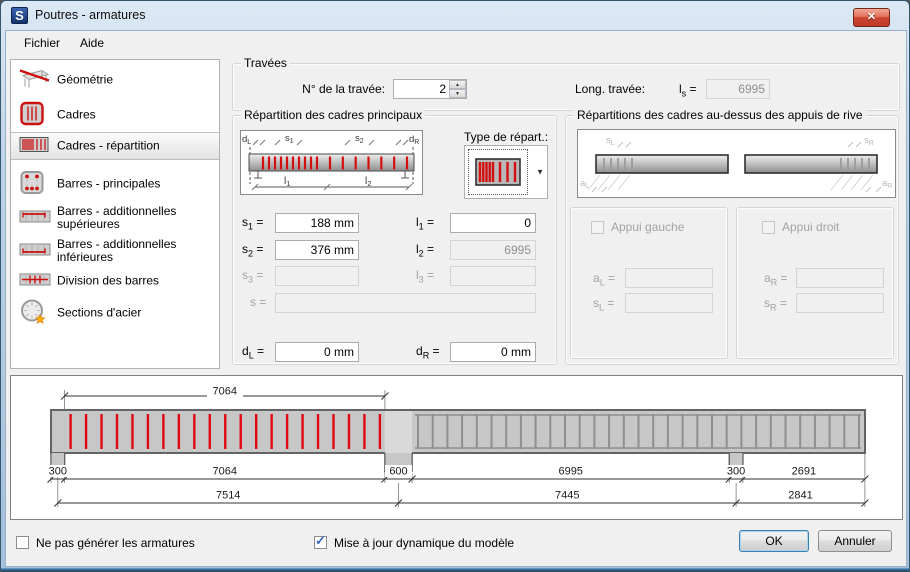  What do you see at coordinates (398, 472) in the screenshot?
I see `svg-text: 600` at bounding box center [398, 472].